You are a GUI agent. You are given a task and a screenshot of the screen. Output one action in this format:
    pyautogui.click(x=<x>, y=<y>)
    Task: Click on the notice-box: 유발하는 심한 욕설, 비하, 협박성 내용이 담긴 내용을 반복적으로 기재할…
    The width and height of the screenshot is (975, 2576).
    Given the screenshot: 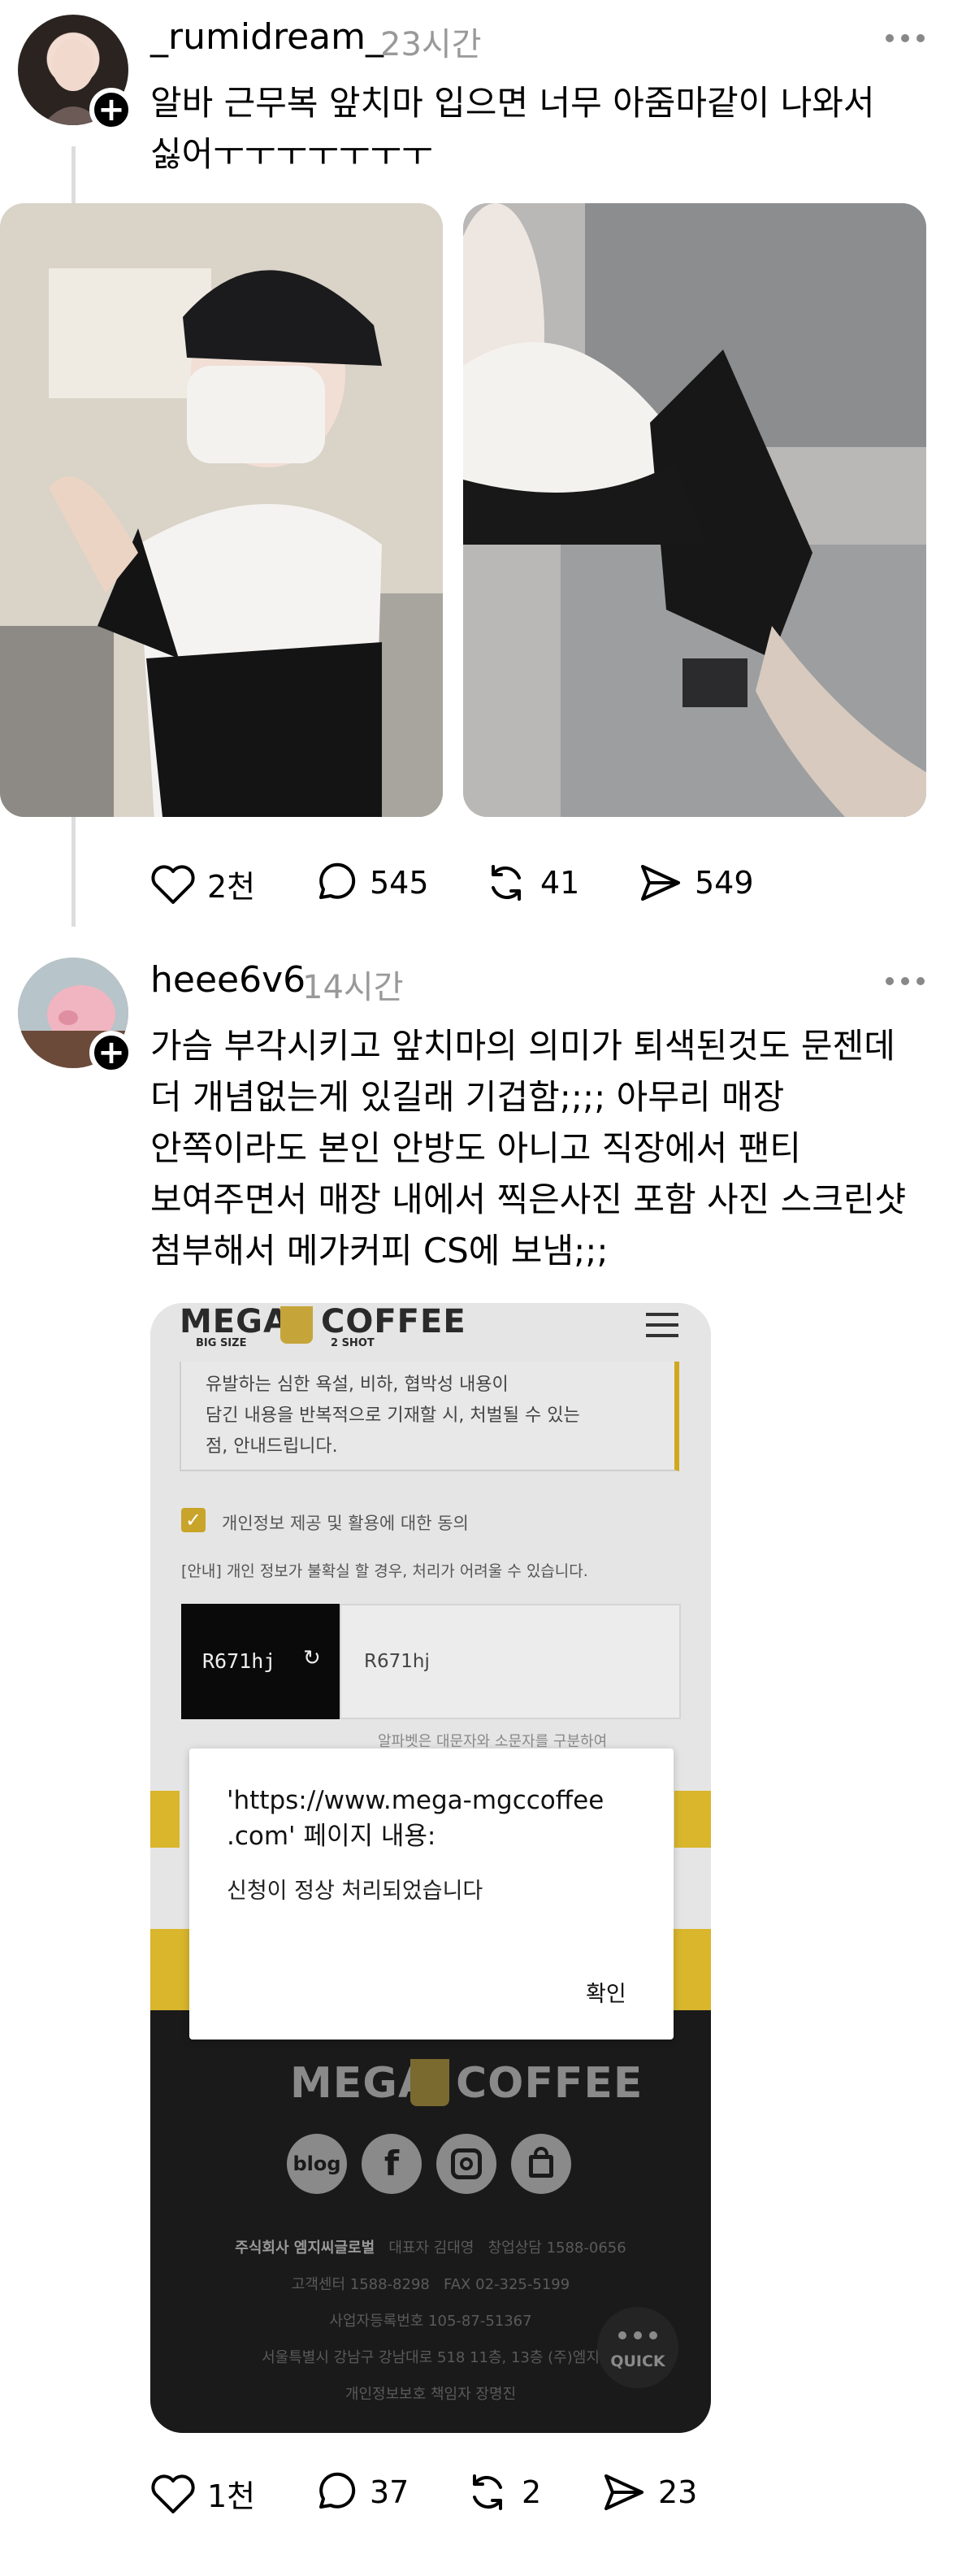 What is the action you would take?
    pyautogui.click(x=429, y=1416)
    